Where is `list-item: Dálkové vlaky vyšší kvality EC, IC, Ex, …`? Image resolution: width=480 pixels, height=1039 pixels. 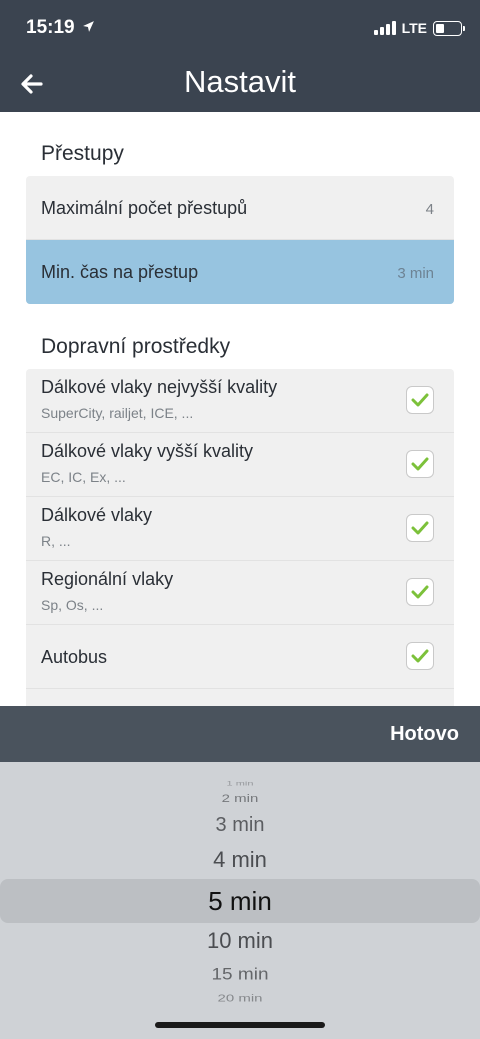
list-item: Dálkové vlaky vyšší kvality EC, IC, Ex, … is located at coordinates (240, 465).